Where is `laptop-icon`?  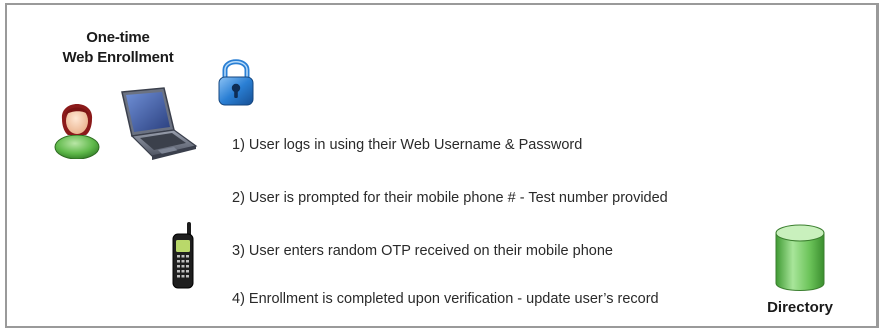
laptop-icon is located at coordinates (159, 125).